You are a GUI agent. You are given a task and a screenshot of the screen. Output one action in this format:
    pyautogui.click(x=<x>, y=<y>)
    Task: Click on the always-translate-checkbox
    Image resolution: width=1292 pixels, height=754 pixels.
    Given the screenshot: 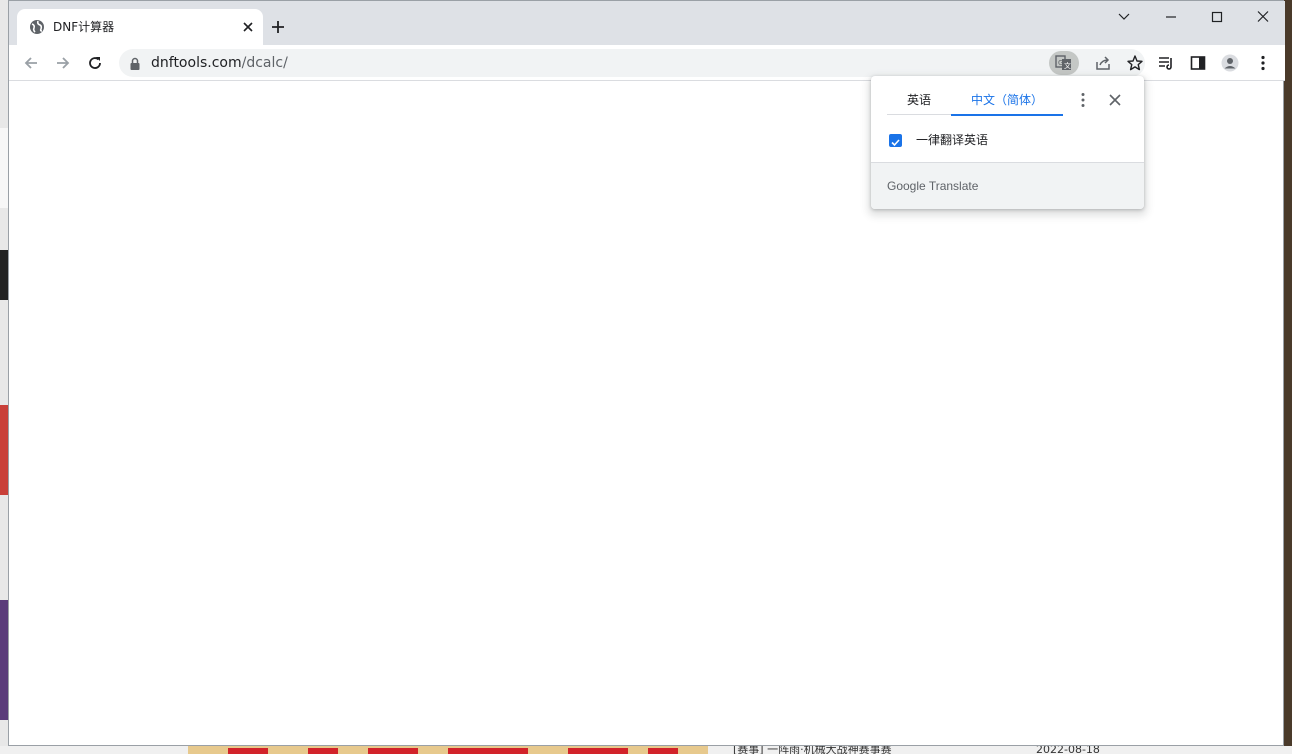 What is the action you would take?
    pyautogui.click(x=895, y=140)
    